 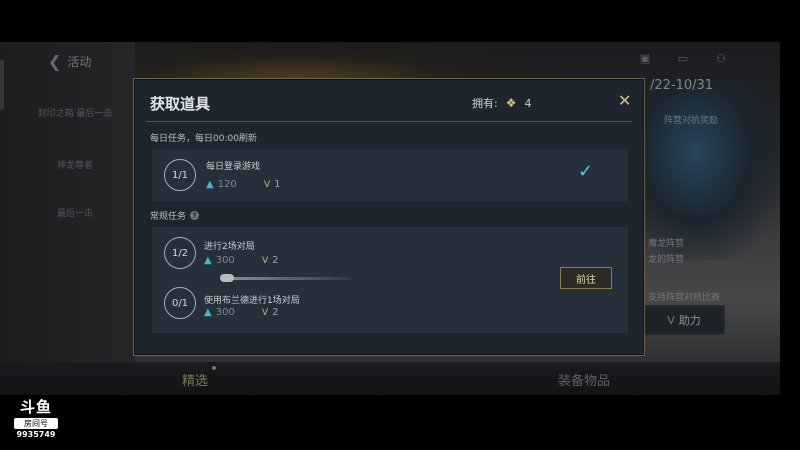 What do you see at coordinates (586, 278) in the screenshot?
I see `go-button: 前往` at bounding box center [586, 278].